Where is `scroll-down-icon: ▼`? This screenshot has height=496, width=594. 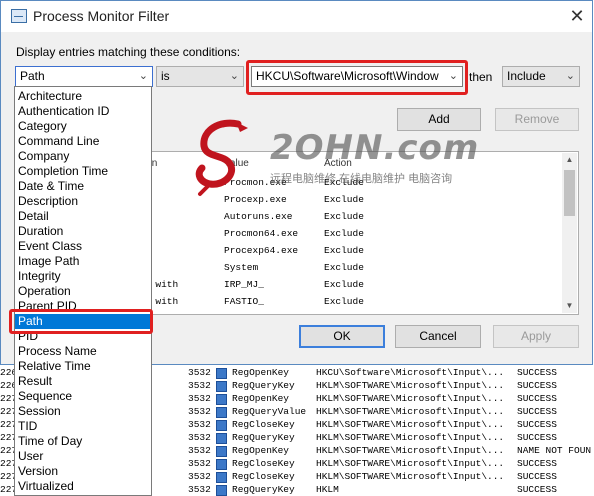
scroll-down-icon: ▼ is located at coordinates (569, 306).